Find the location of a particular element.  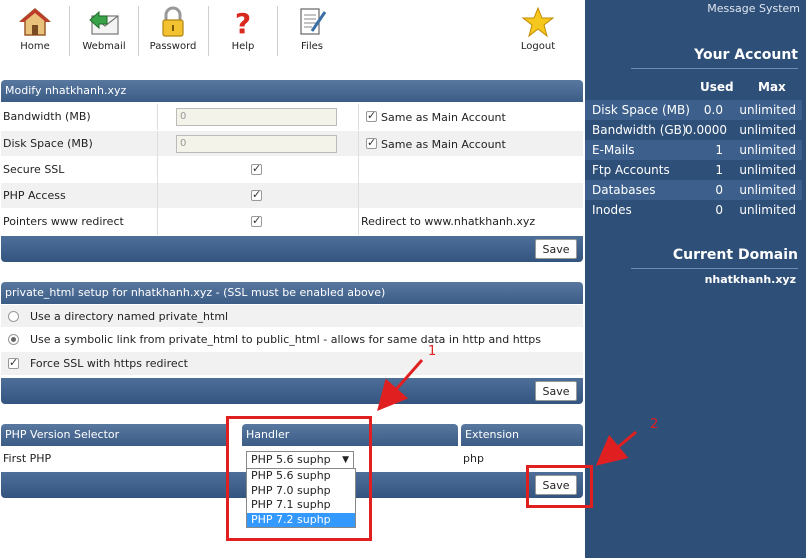

current-domain-heading: Current Domain is located at coordinates (735, 255).